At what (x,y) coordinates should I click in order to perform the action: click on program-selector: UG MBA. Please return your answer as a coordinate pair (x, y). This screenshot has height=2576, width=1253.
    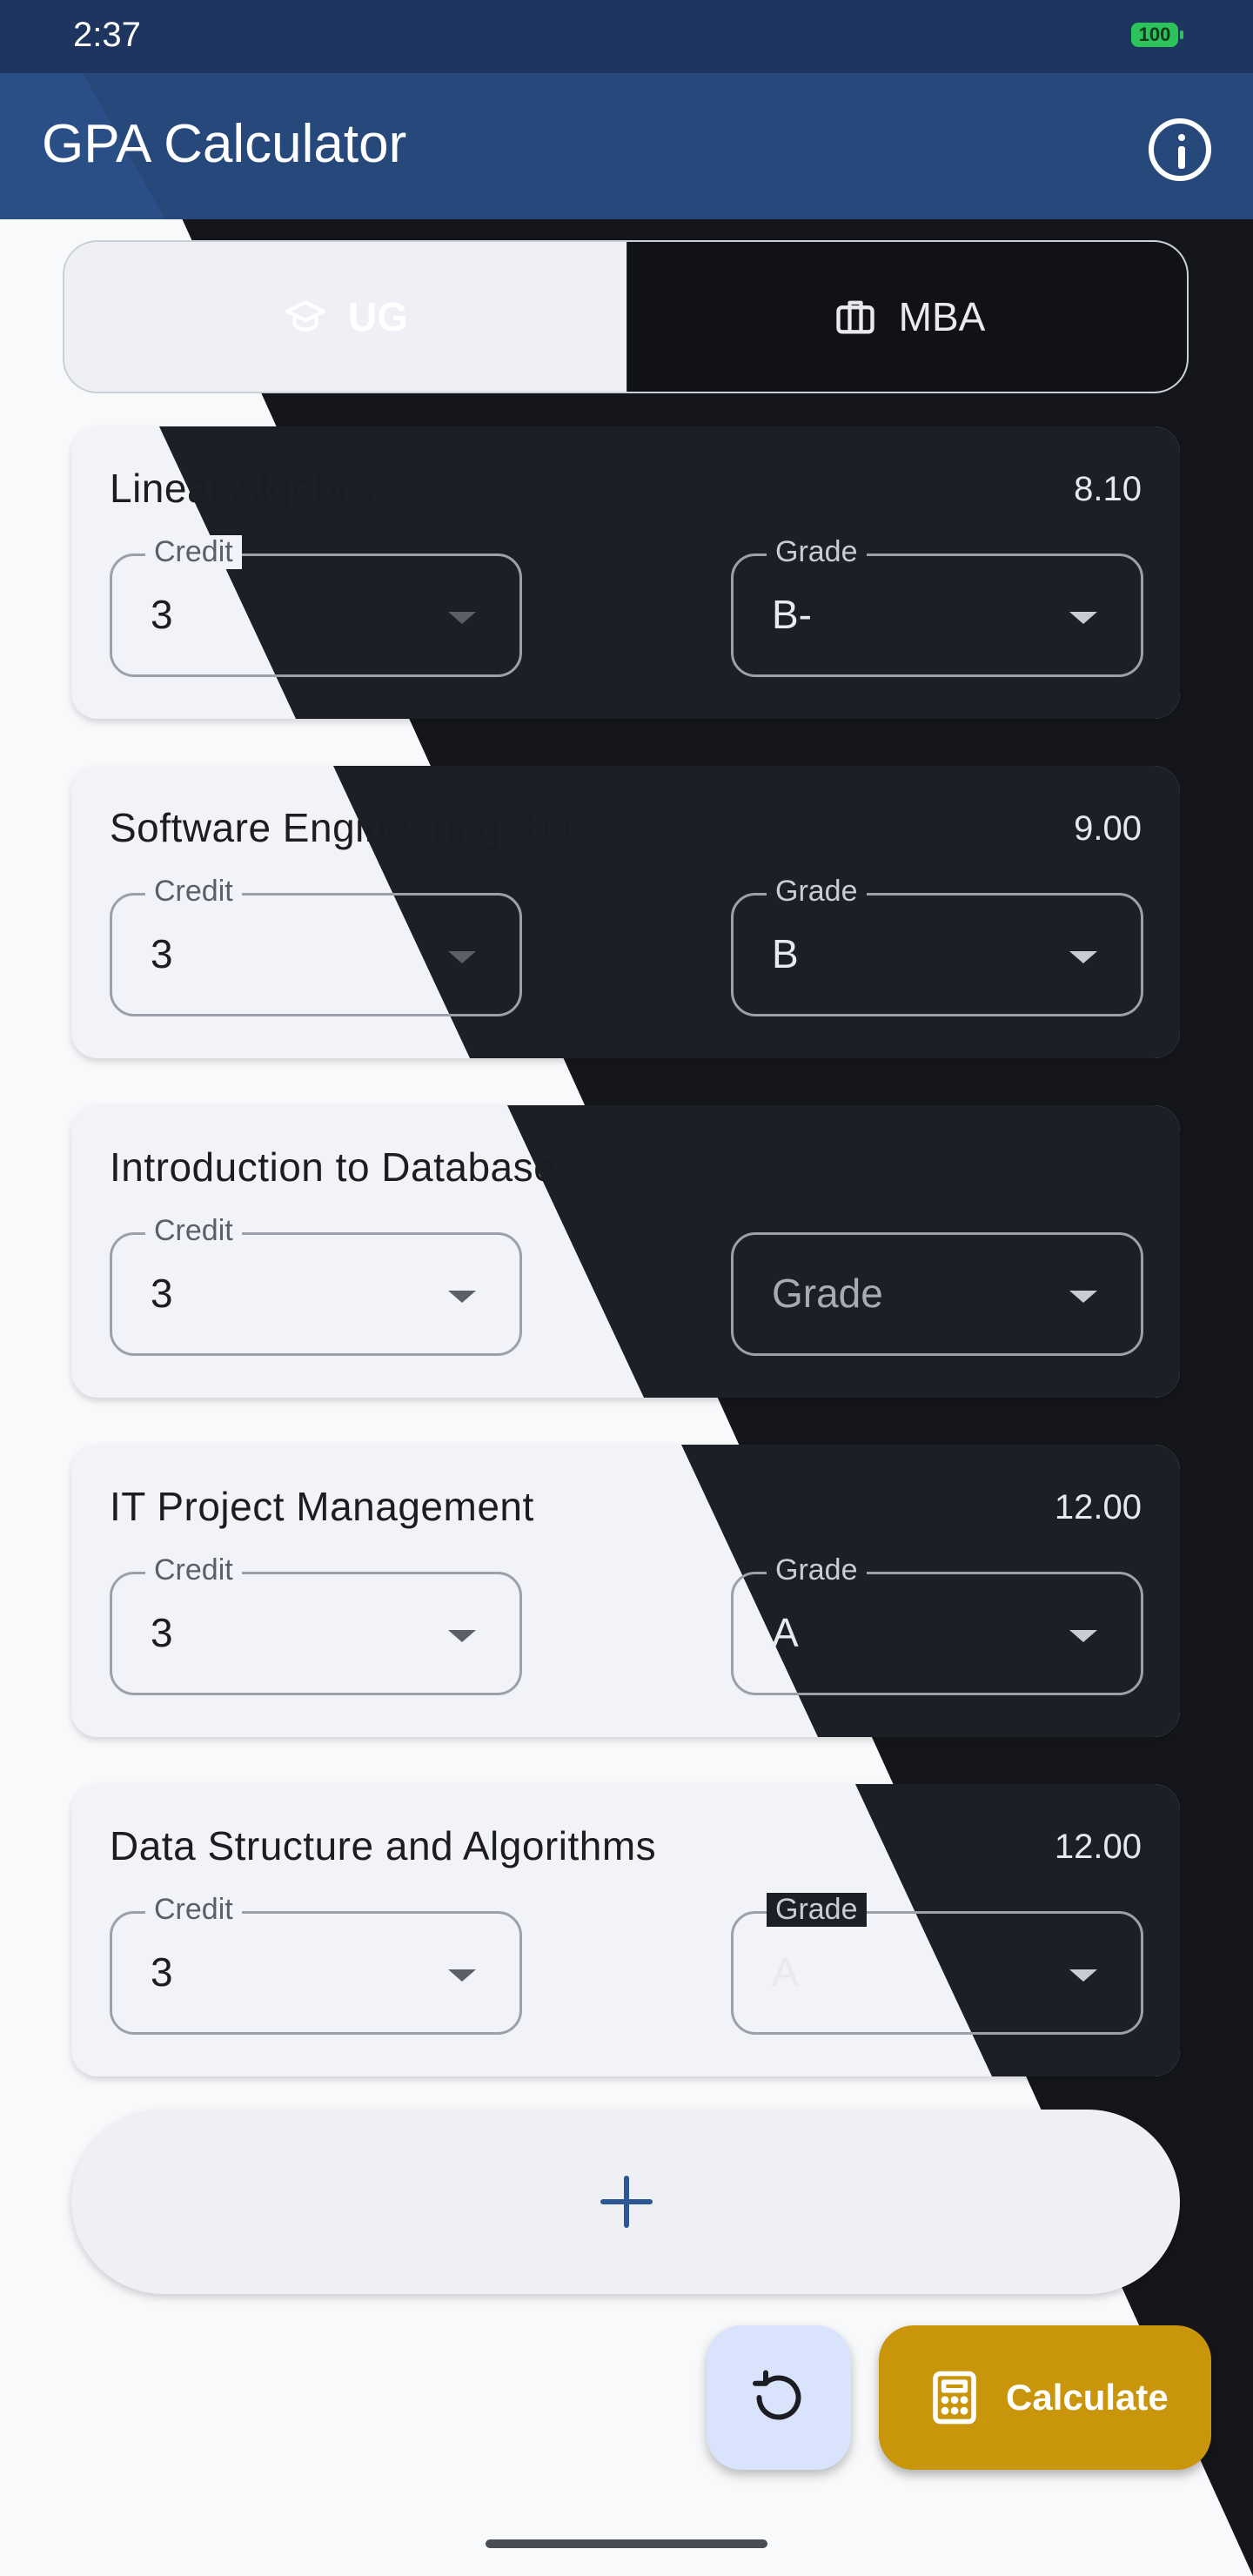
    Looking at the image, I should click on (626, 316).